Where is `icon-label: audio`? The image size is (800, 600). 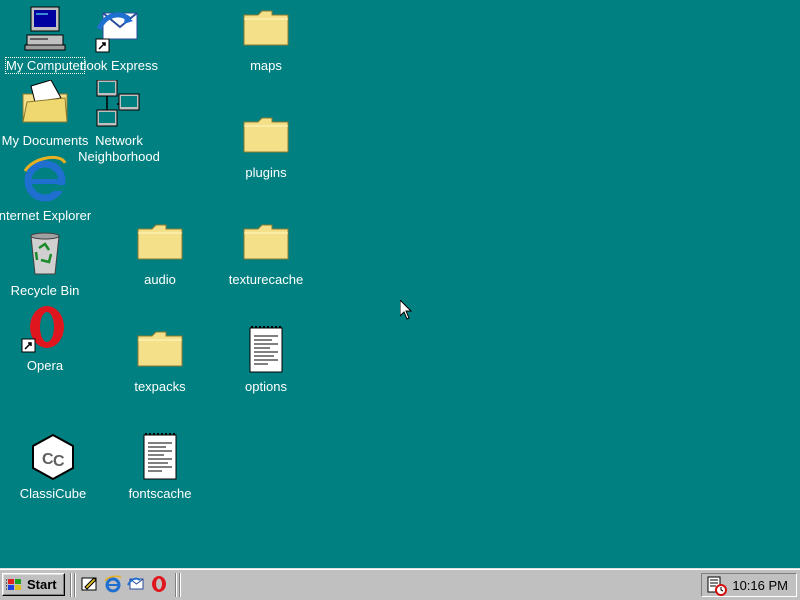
icon-label: audio is located at coordinates (160, 279).